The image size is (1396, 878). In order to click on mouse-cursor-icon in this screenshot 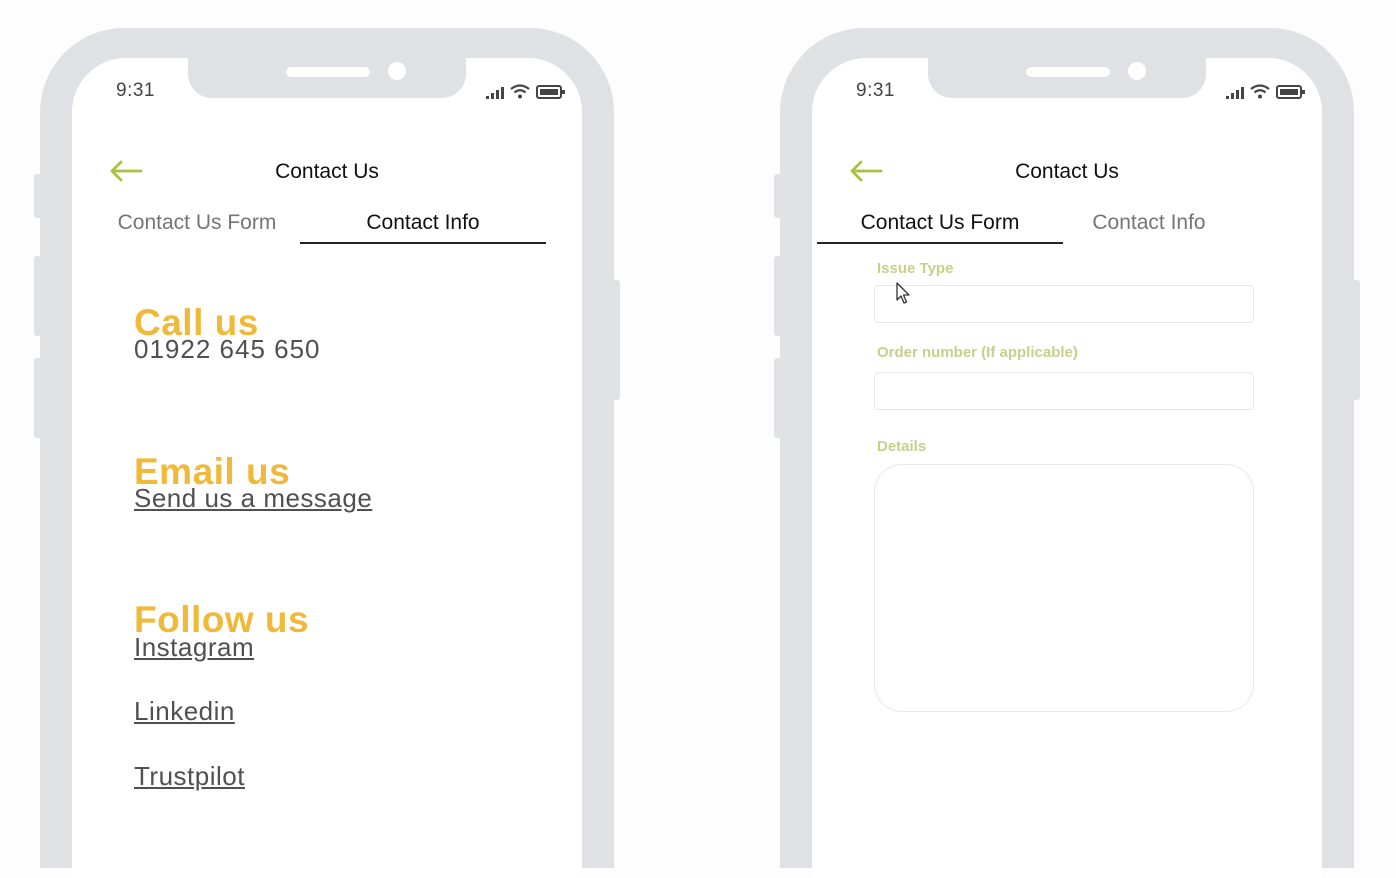, I will do `click(903, 293)`.